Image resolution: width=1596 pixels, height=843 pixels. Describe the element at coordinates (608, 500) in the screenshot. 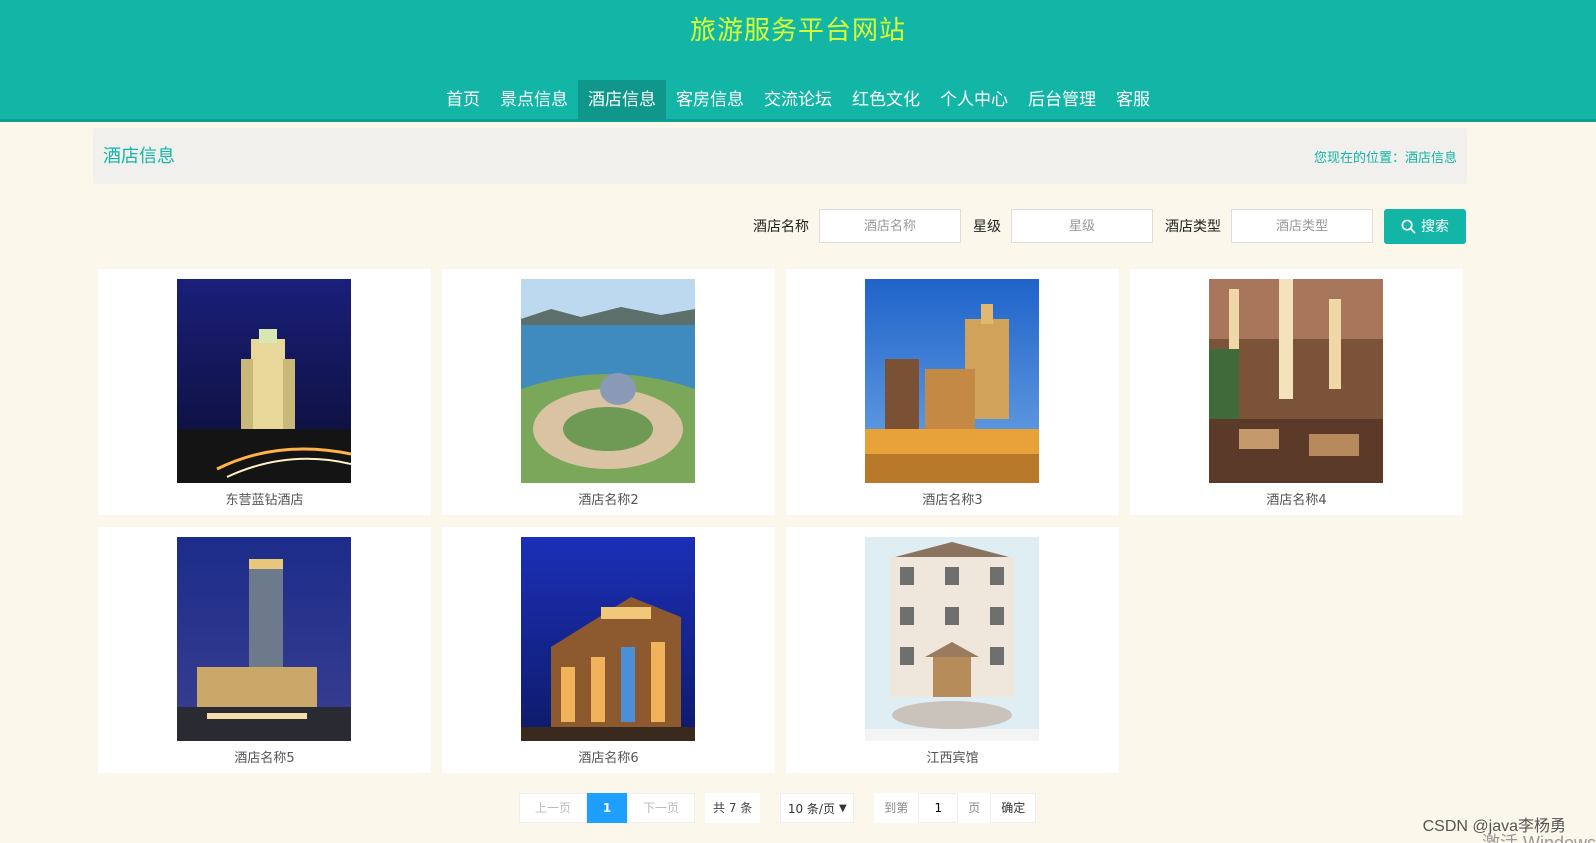

I see `hotel-name: 酒店名称2` at that location.